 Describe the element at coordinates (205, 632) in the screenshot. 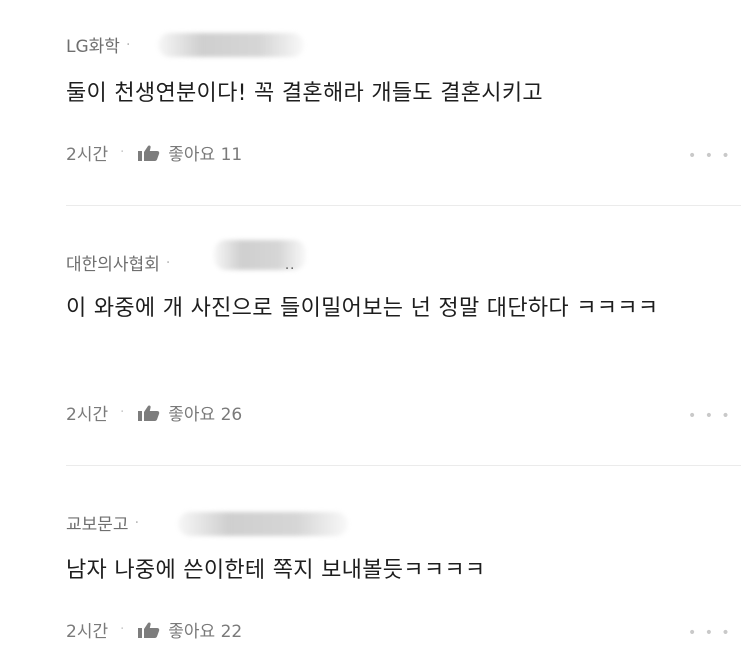

I see `like-count: 좋아요 22` at that location.